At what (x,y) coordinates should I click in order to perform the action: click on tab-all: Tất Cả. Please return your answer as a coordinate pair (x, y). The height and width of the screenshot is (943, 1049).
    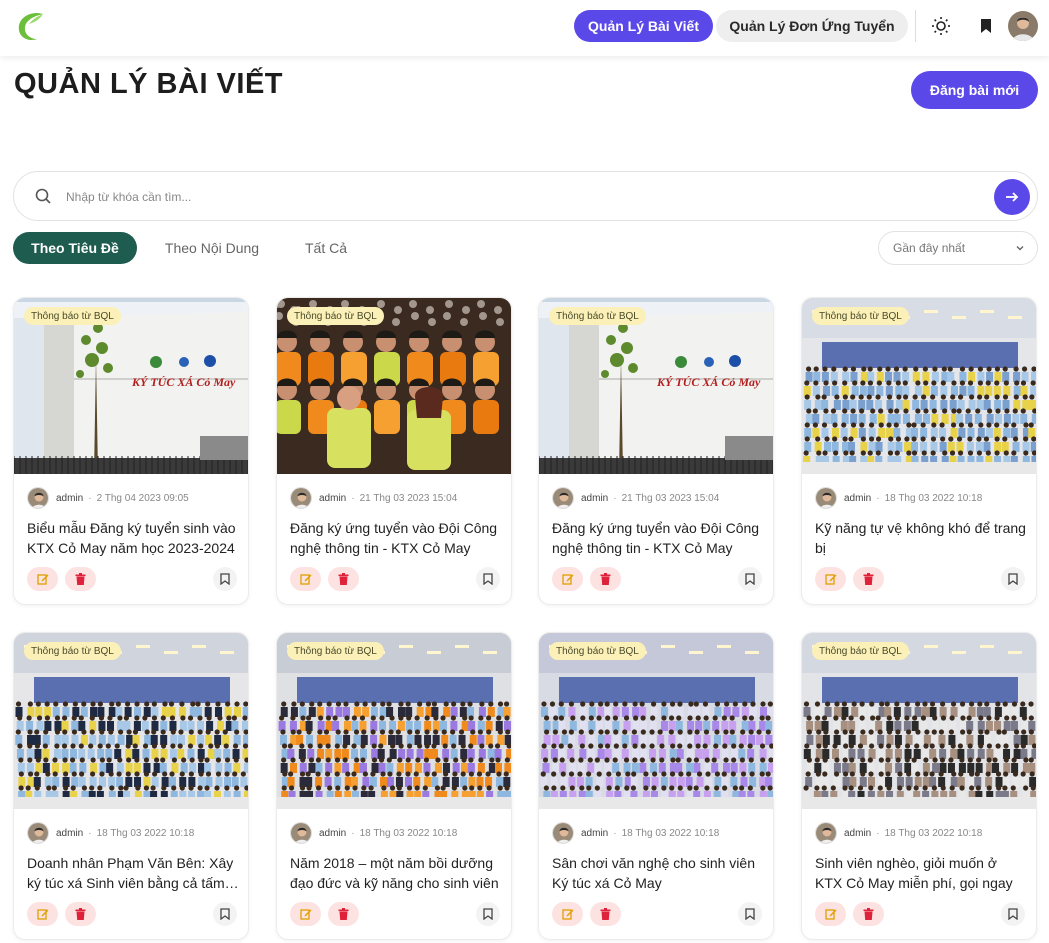
    Looking at the image, I should click on (326, 248).